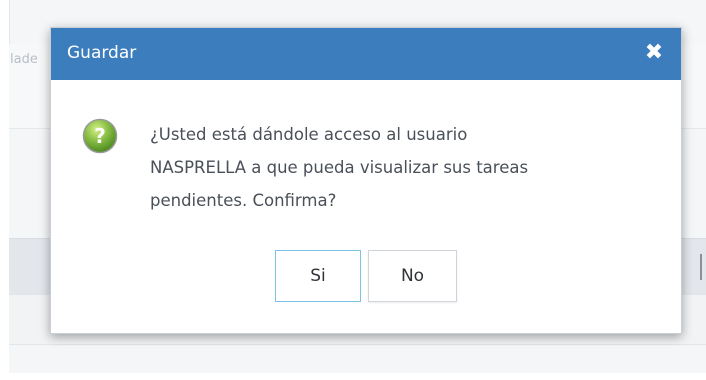 The image size is (706, 380). Describe the element at coordinates (243, 200) in the screenshot. I see `message-line: pendientes. Confirma?` at that location.